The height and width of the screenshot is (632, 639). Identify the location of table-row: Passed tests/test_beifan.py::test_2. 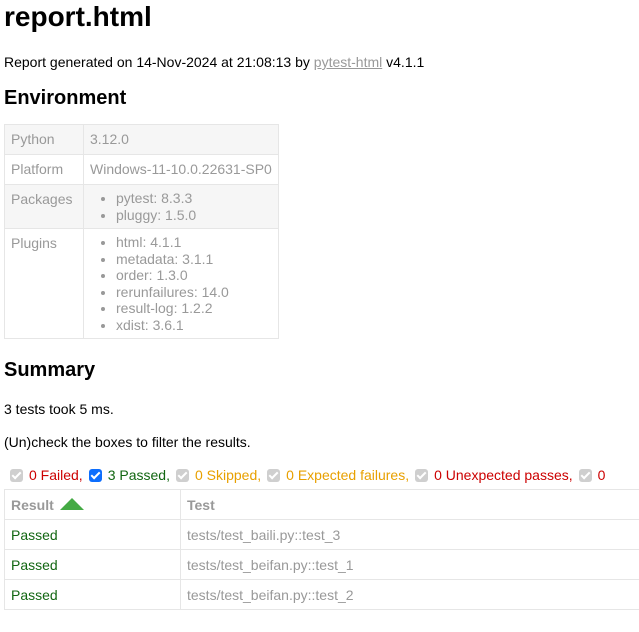
(321, 594).